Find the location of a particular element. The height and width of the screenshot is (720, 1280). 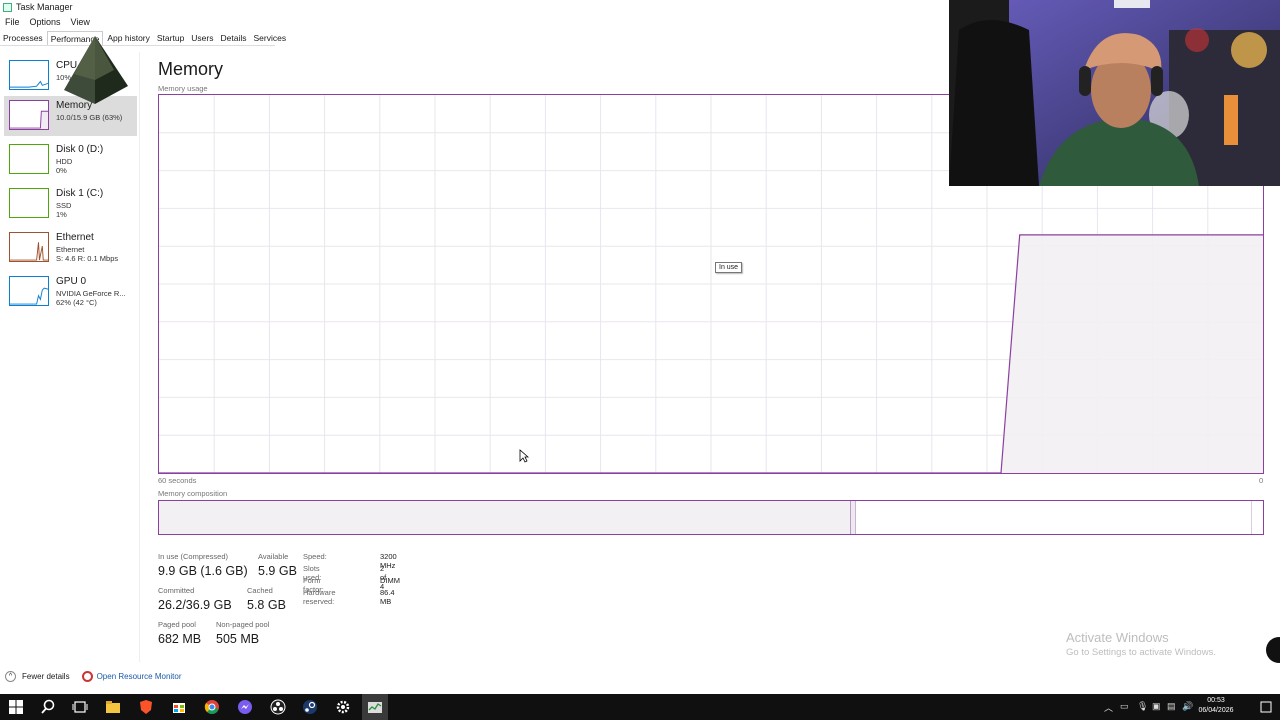

sidebar-item-detail: S: 4.6 R: 0.1 Mbps is located at coordinates (87, 258).